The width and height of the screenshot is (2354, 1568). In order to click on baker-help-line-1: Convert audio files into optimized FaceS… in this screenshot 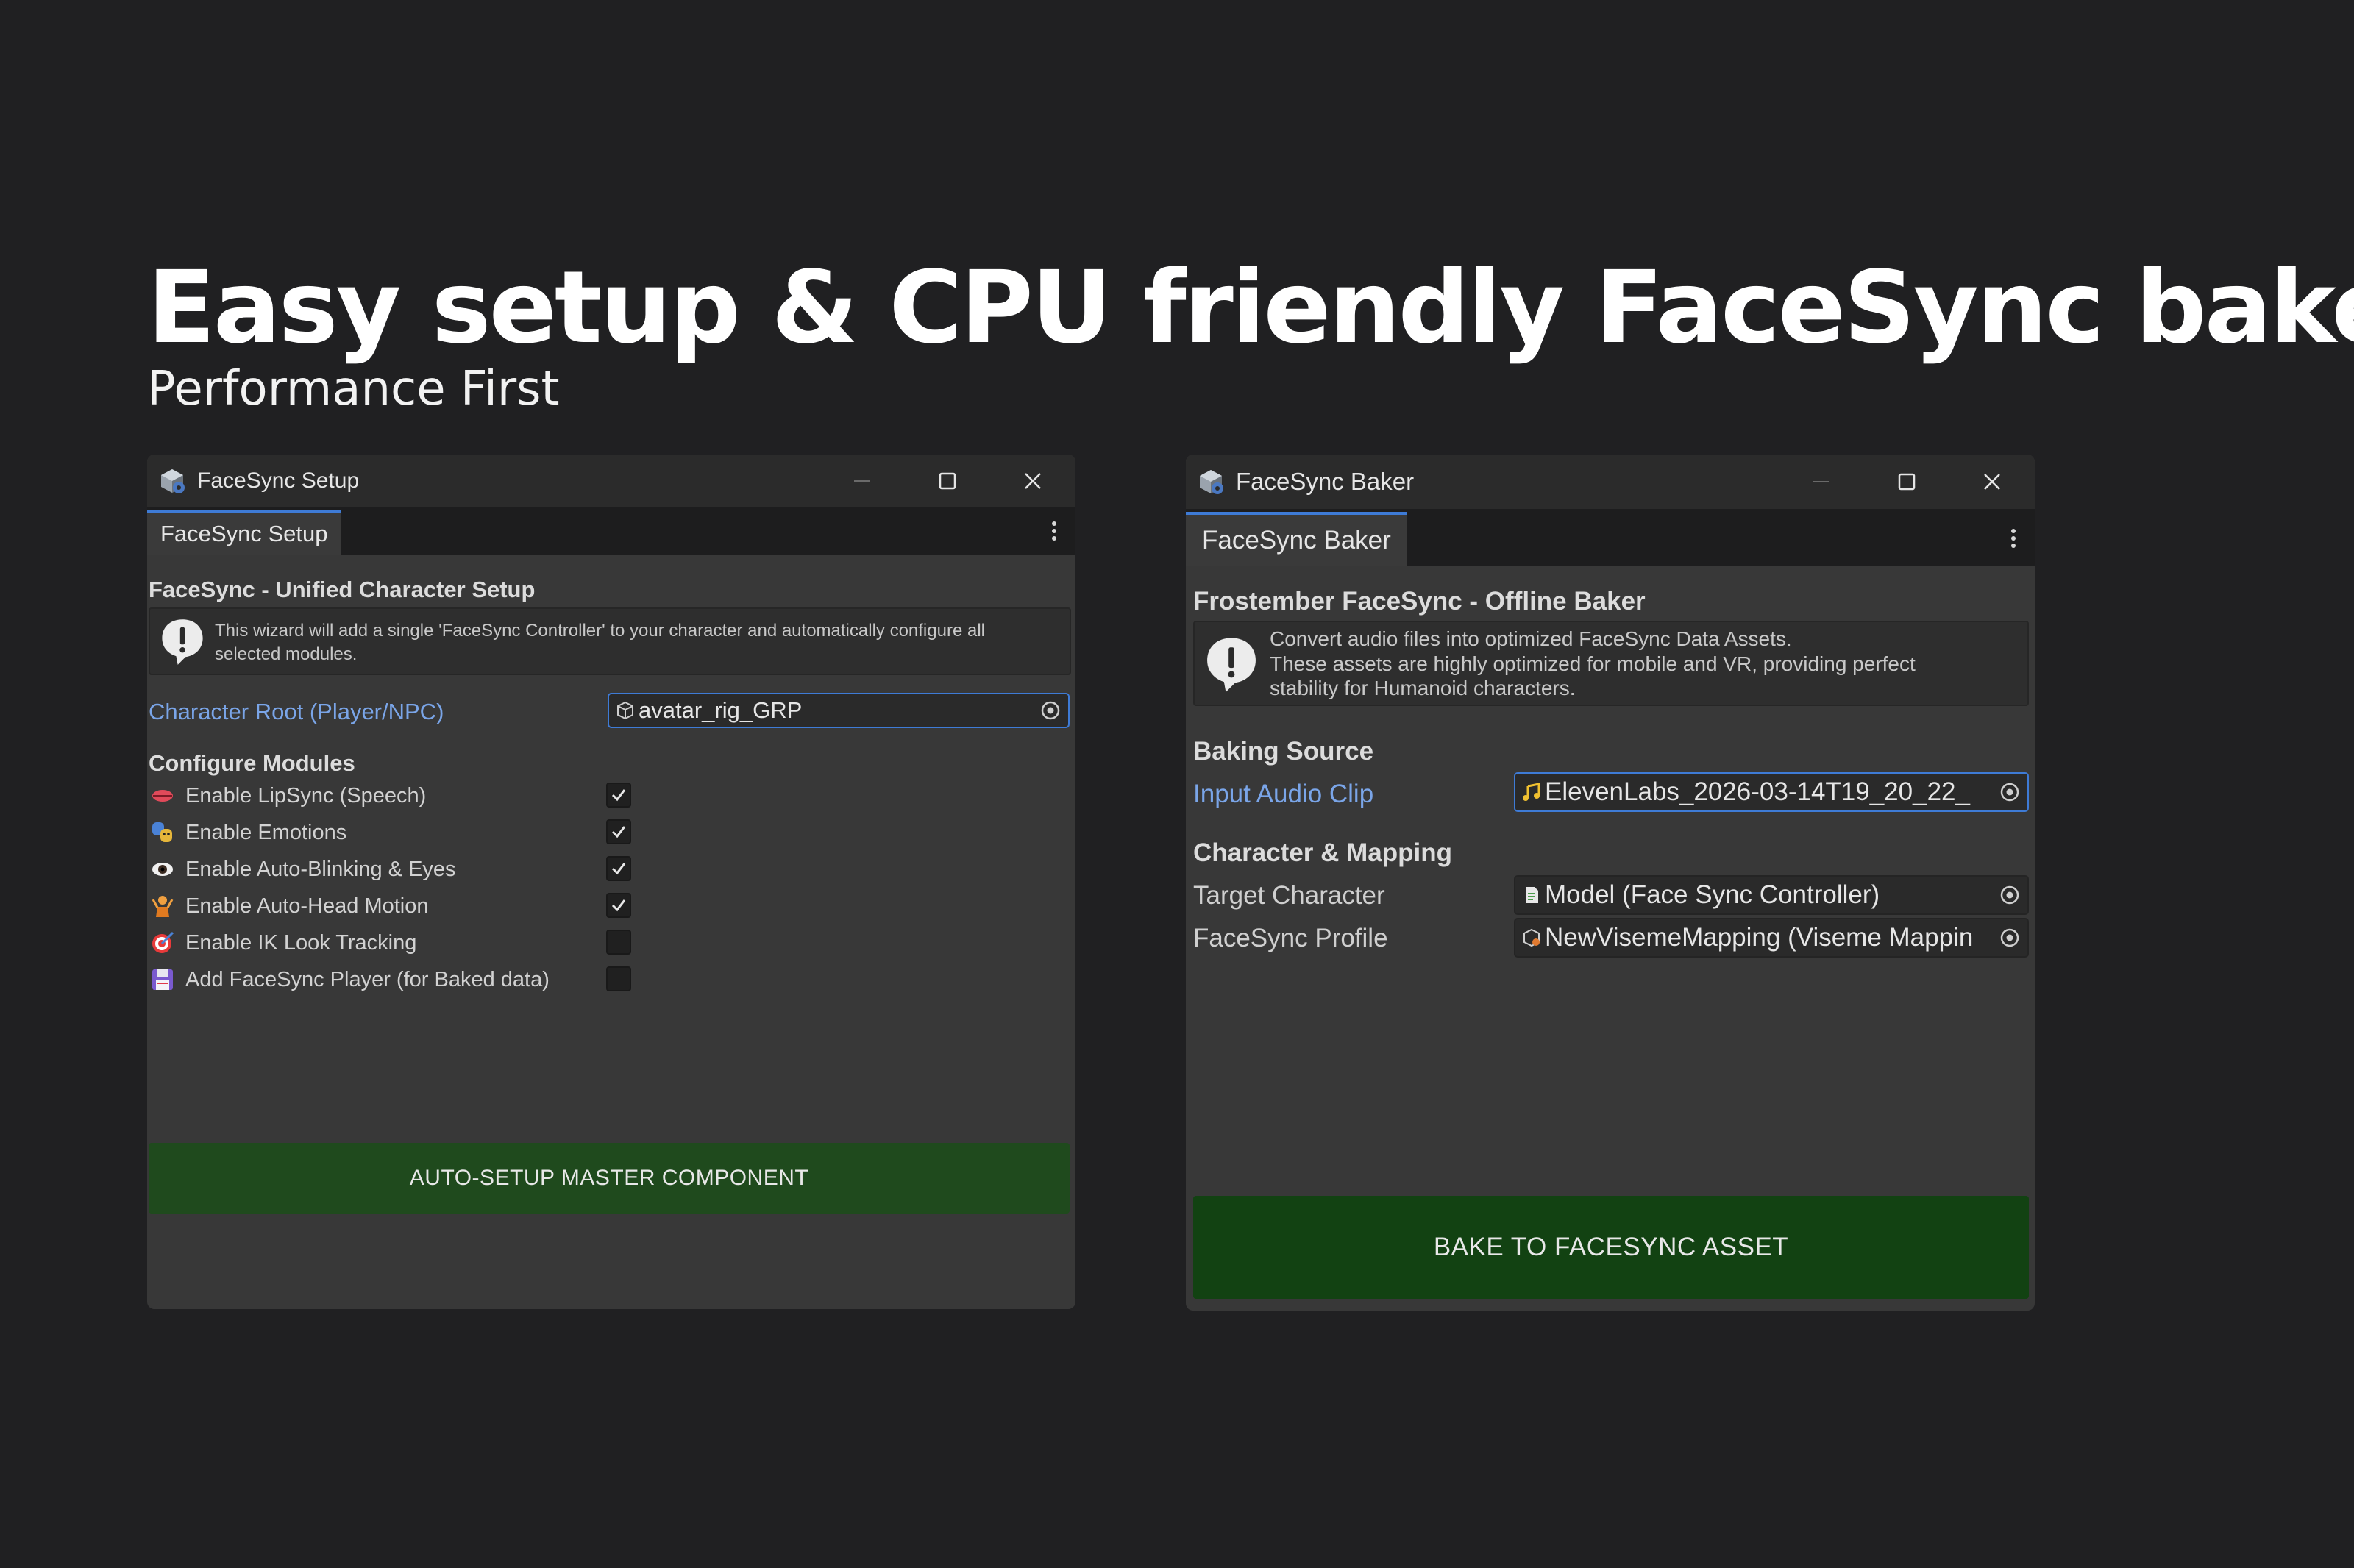, I will do `click(1531, 638)`.